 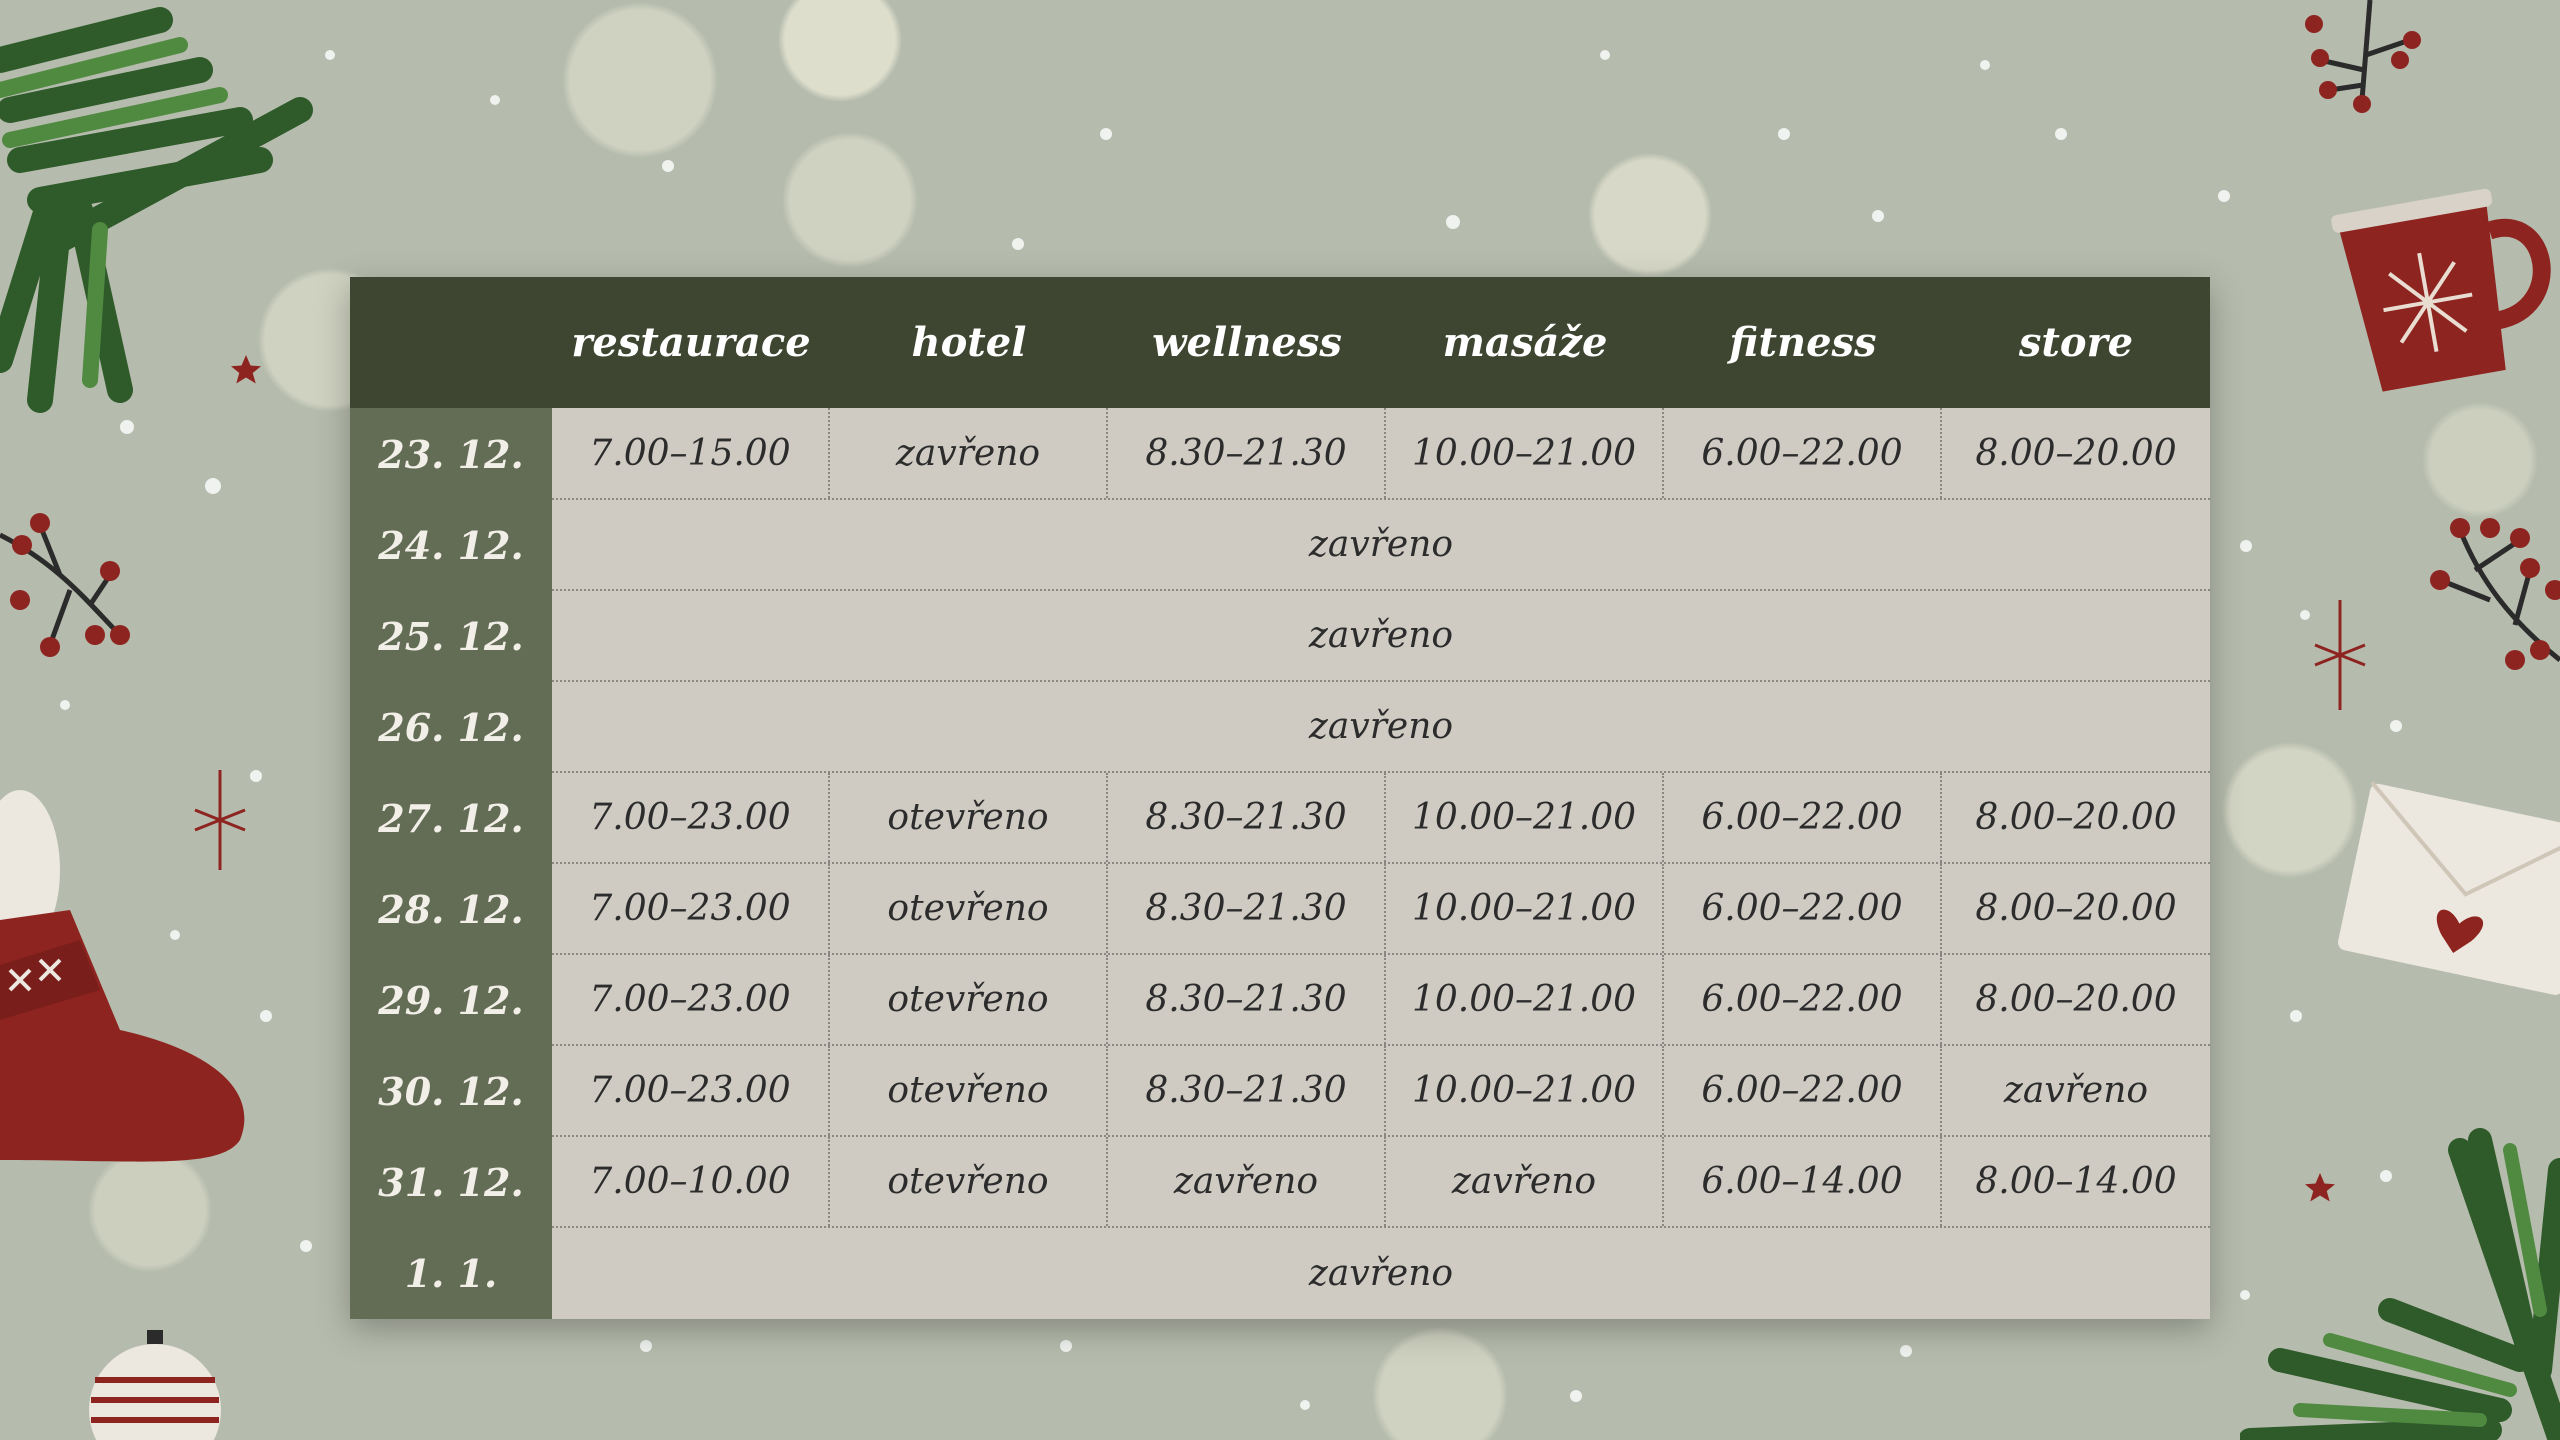 I want to click on column-header-store: store, so click(x=2076, y=342).